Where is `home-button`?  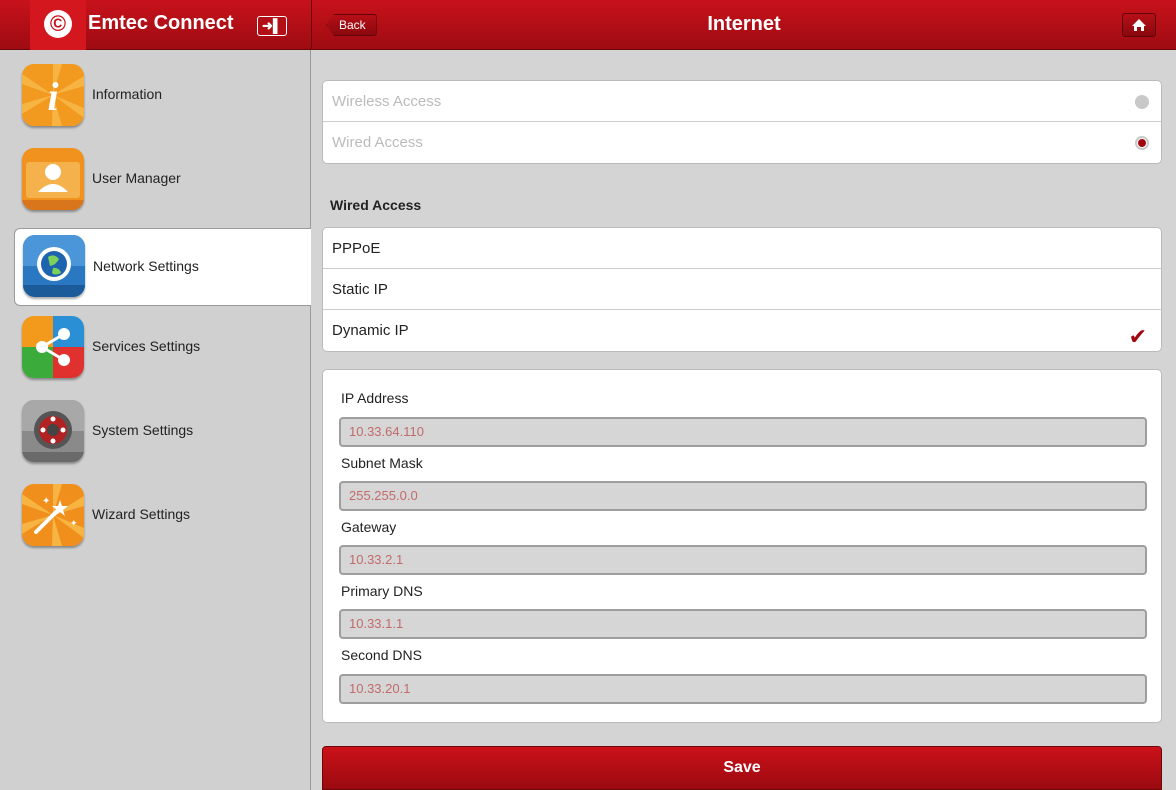
home-button is located at coordinates (1139, 25).